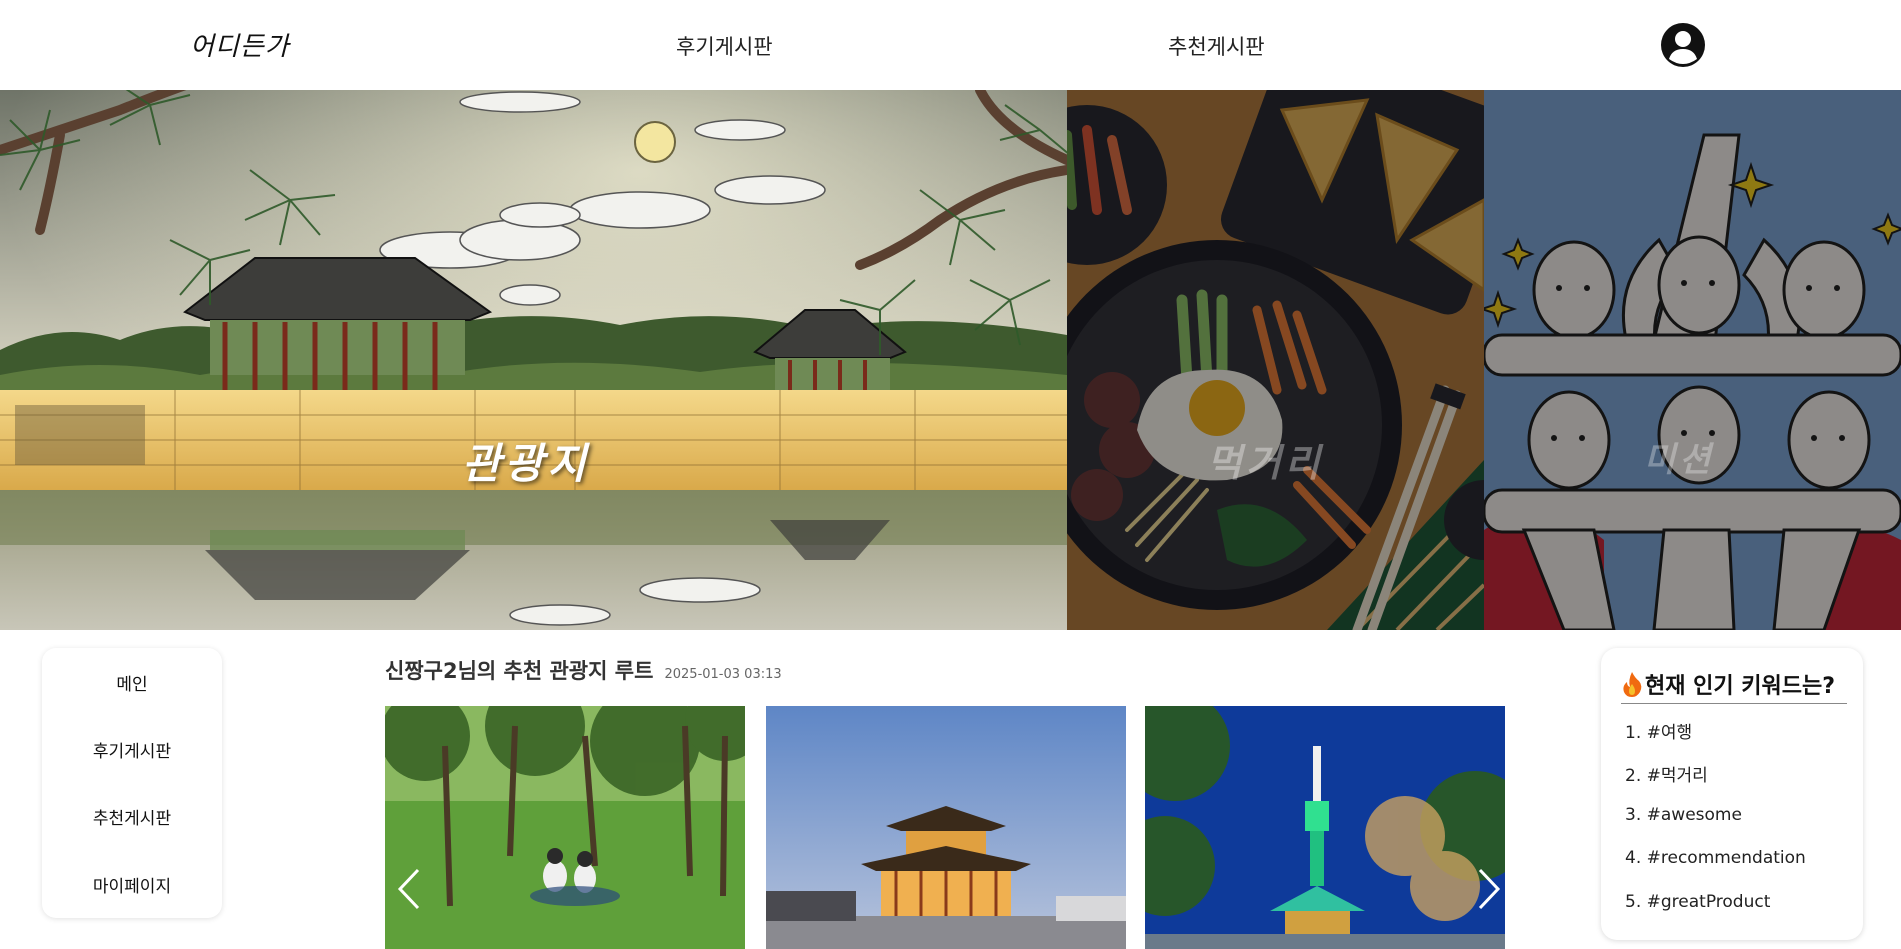 Image resolution: width=1901 pixels, height=949 pixels. Describe the element at coordinates (1683, 815) in the screenshot. I see `keyword-item: 3. #awesome` at that location.